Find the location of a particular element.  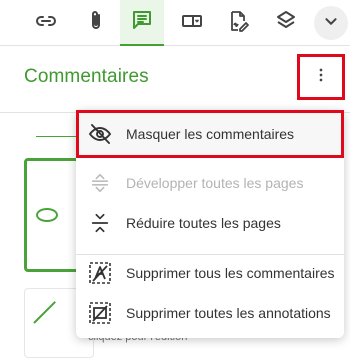

ellipse-annotation-icon is located at coordinates (47, 215).